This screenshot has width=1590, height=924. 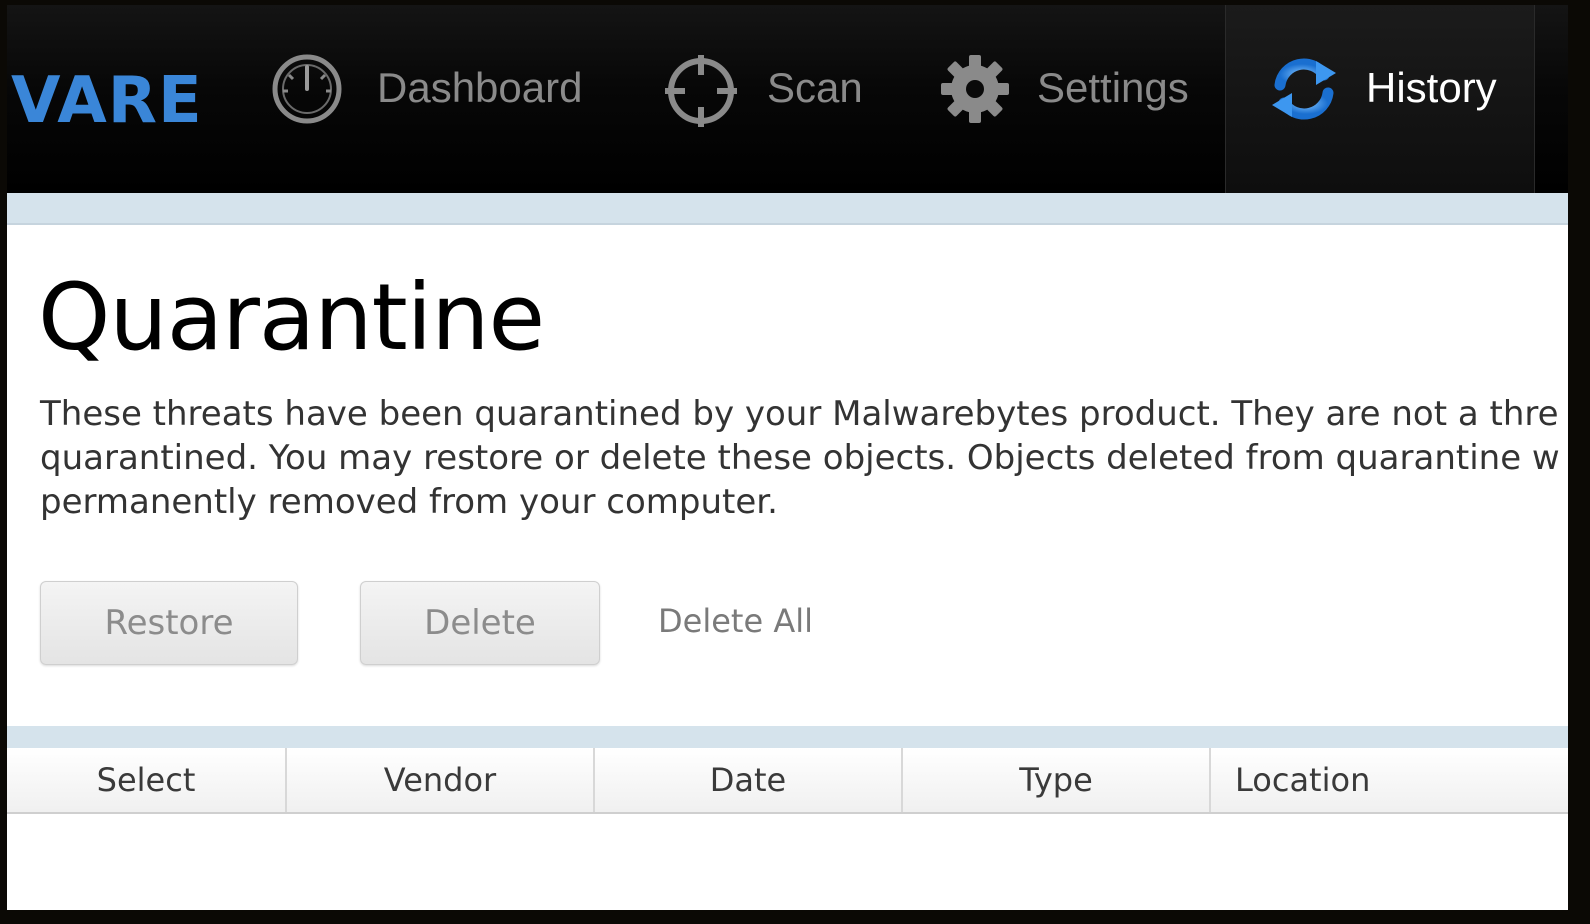 I want to click on nav-label-settings: Settings, so click(x=1113, y=87).